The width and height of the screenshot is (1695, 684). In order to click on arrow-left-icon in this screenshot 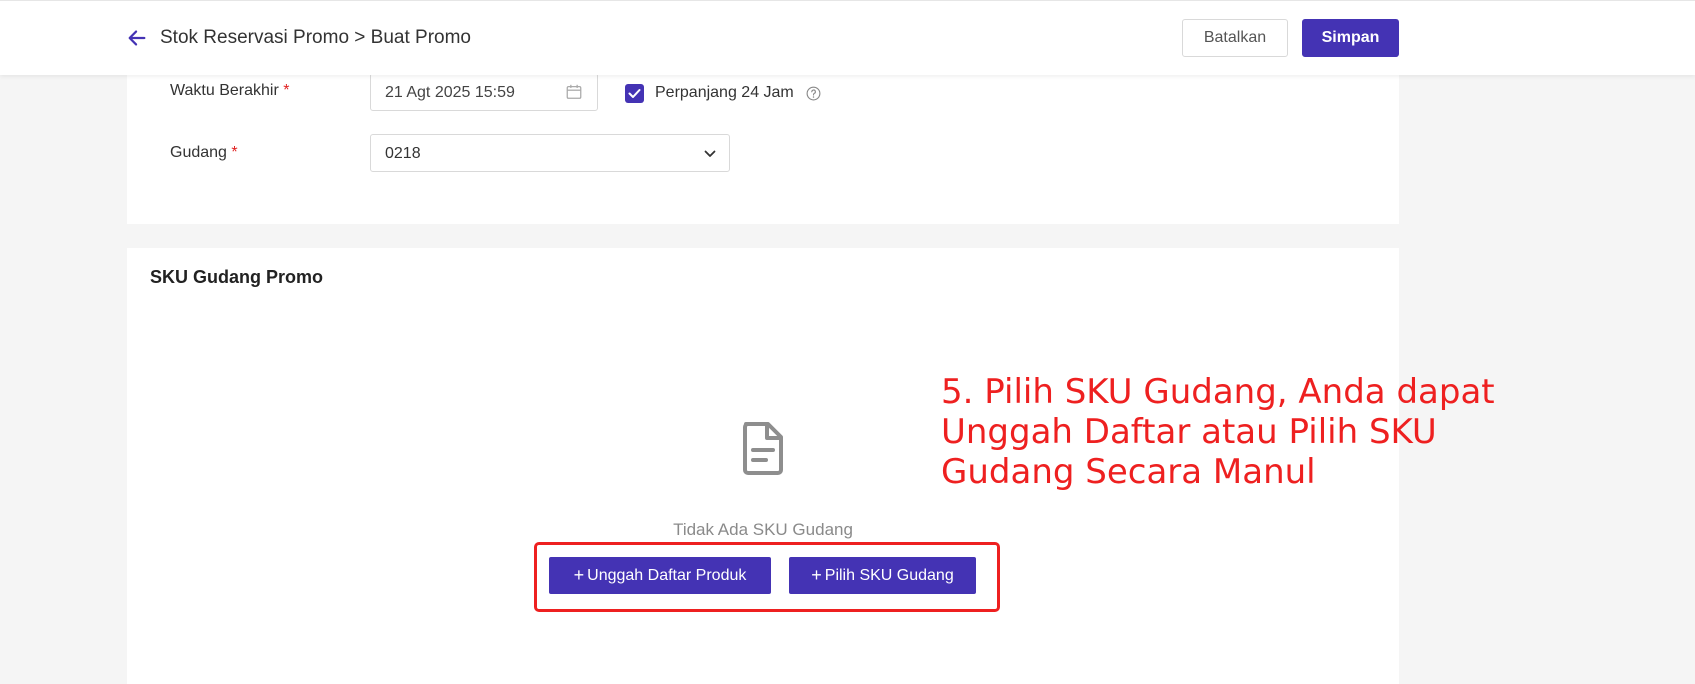, I will do `click(137, 38)`.